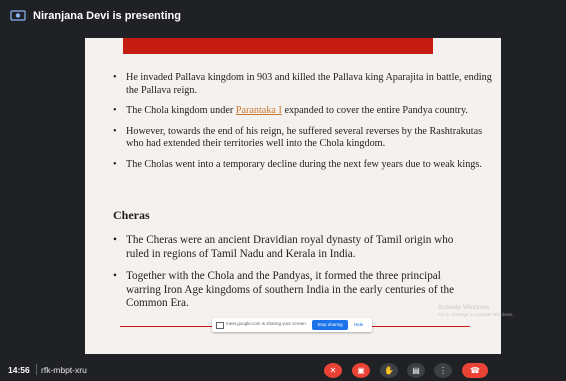 The width and height of the screenshot is (566, 381). I want to click on microphone-off-icon: ✕, so click(333, 370).